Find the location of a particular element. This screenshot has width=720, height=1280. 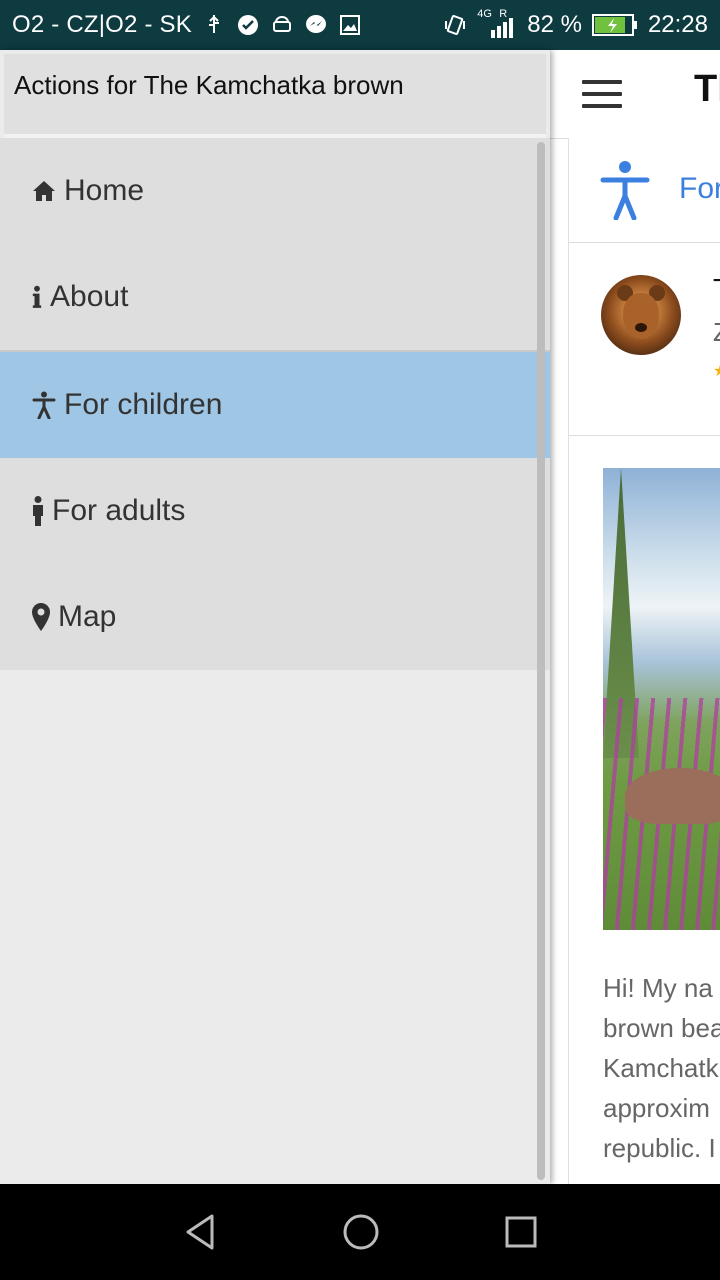

signal-indicator: 4G R is located at coordinates (497, 24).